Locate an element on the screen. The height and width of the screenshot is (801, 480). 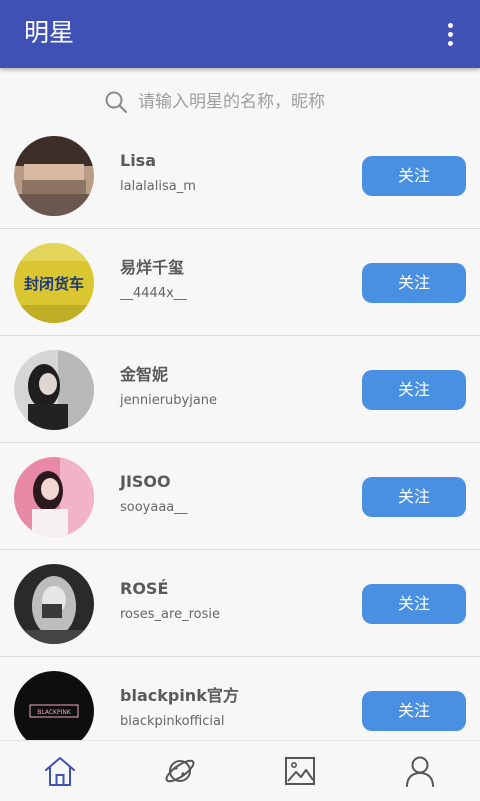
star-handle: lalalalisa_m is located at coordinates (158, 186).